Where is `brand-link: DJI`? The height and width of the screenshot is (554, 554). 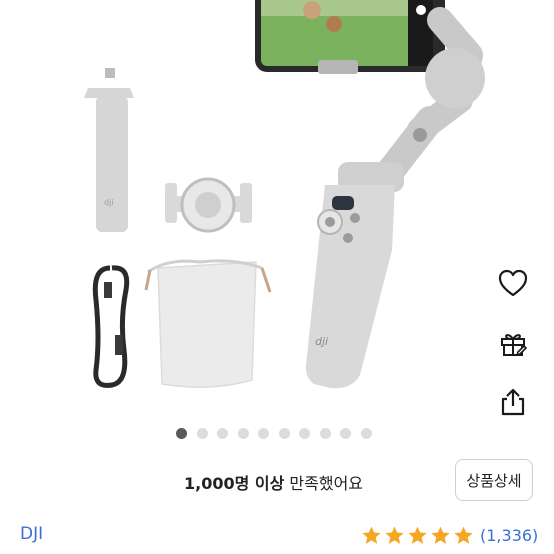 brand-link: DJI is located at coordinates (31, 534).